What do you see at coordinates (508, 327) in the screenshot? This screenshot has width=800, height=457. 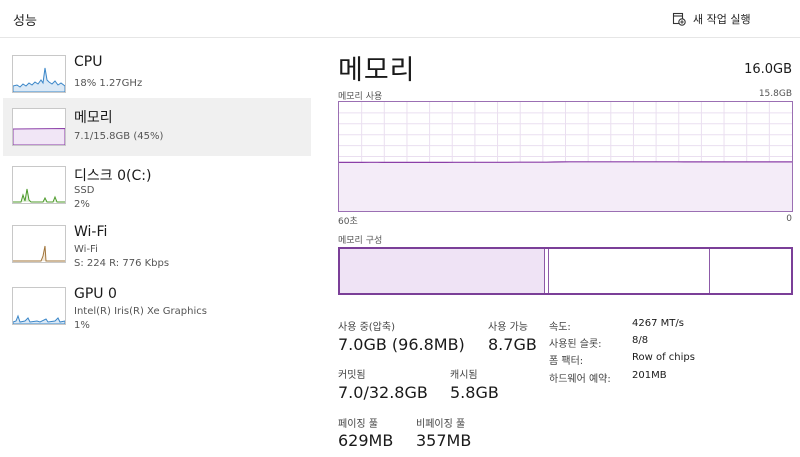 I see `available-label: 사용 가능` at bounding box center [508, 327].